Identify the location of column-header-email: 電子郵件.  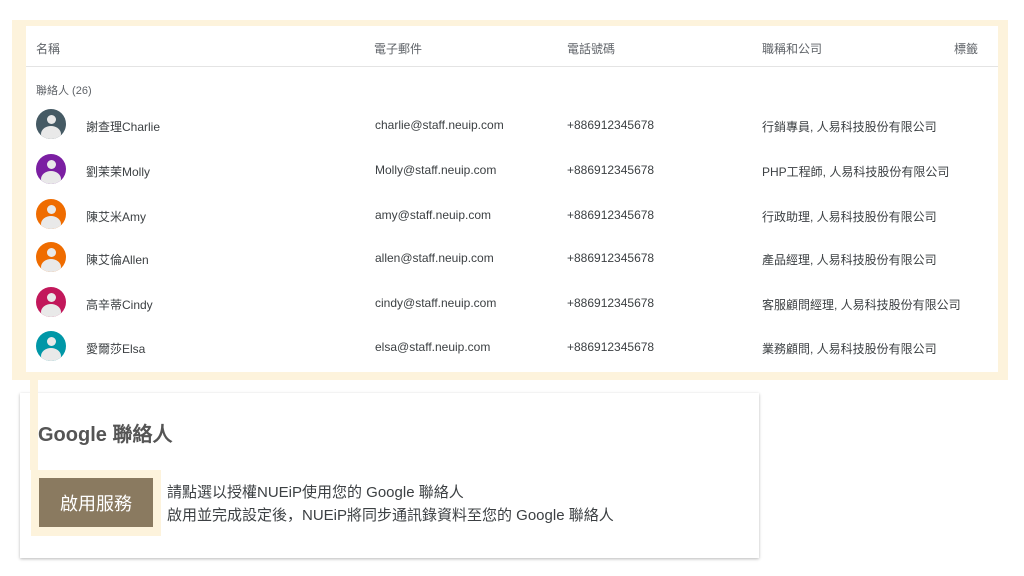
(398, 48).